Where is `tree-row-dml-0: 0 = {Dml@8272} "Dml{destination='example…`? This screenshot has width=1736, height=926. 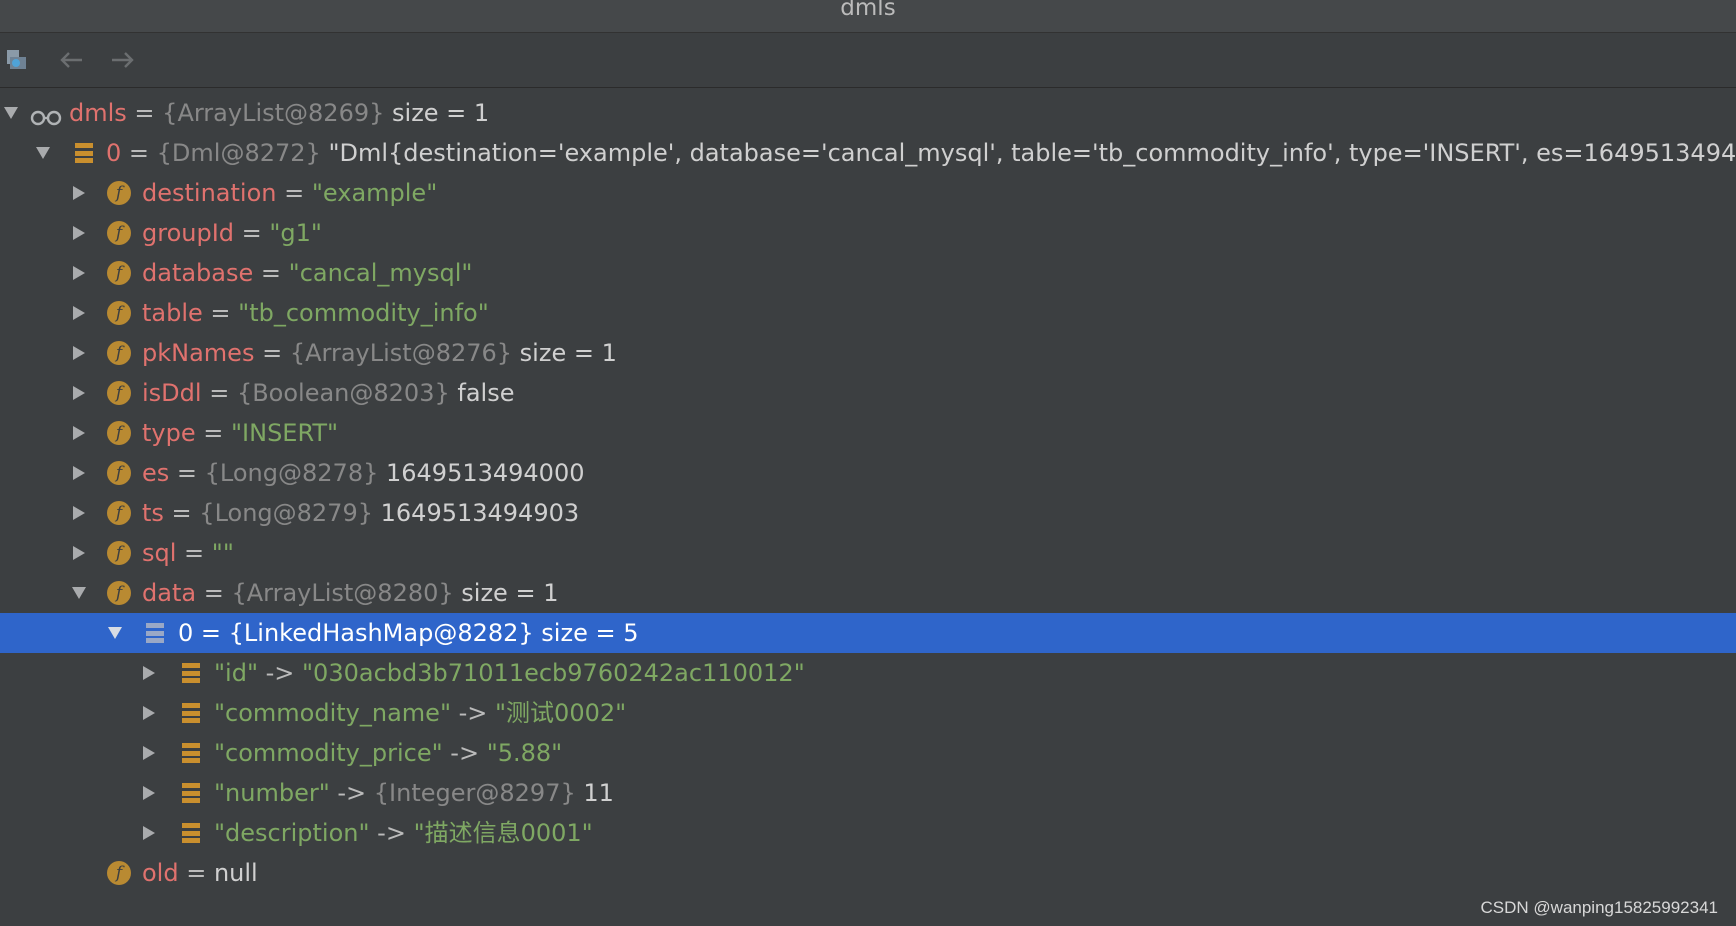
tree-row-dml-0: 0 = {Dml@8272} "Dml{destination='example… is located at coordinates (868, 153).